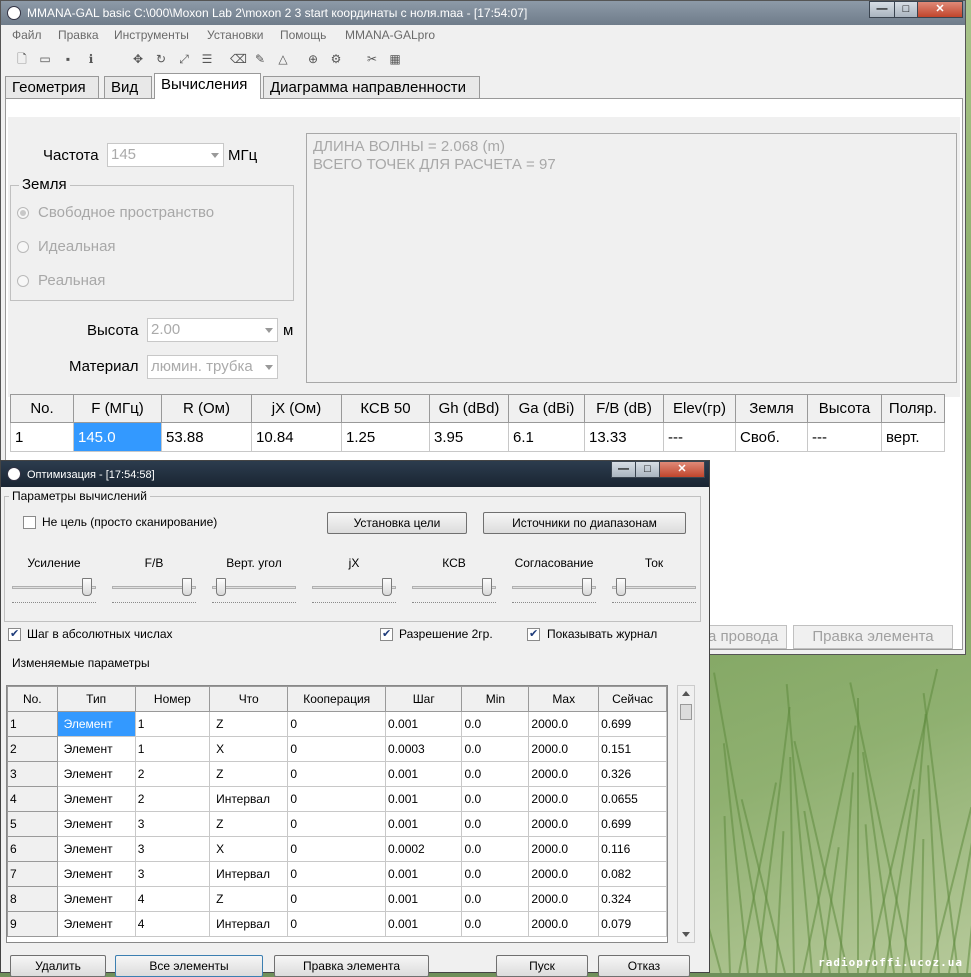 The image size is (971, 977). Describe the element at coordinates (623, 469) in the screenshot. I see `minimize-button: —` at that location.